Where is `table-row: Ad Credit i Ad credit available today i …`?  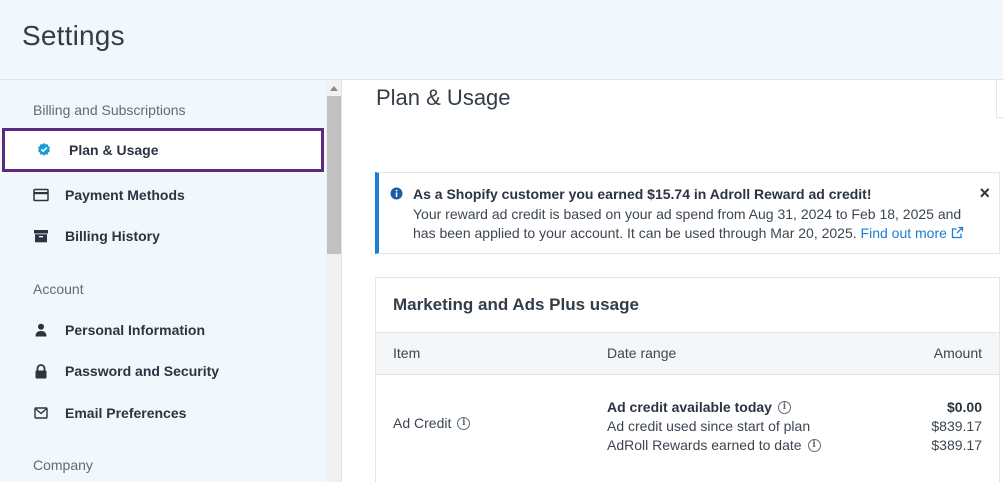 table-row: Ad Credit i Ad credit available today i … is located at coordinates (687, 425).